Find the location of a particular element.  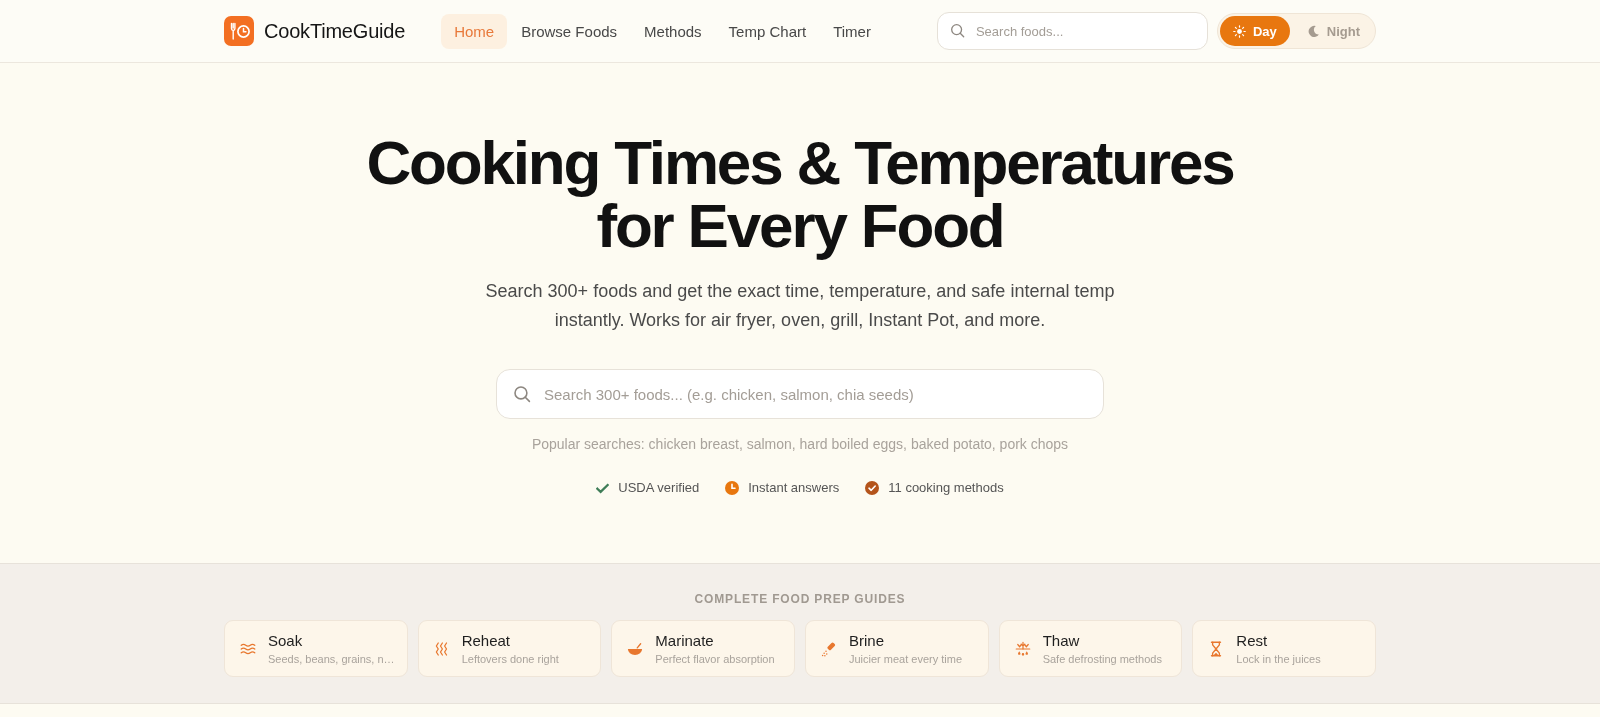

feature-label: USDA verified is located at coordinates (659, 488).